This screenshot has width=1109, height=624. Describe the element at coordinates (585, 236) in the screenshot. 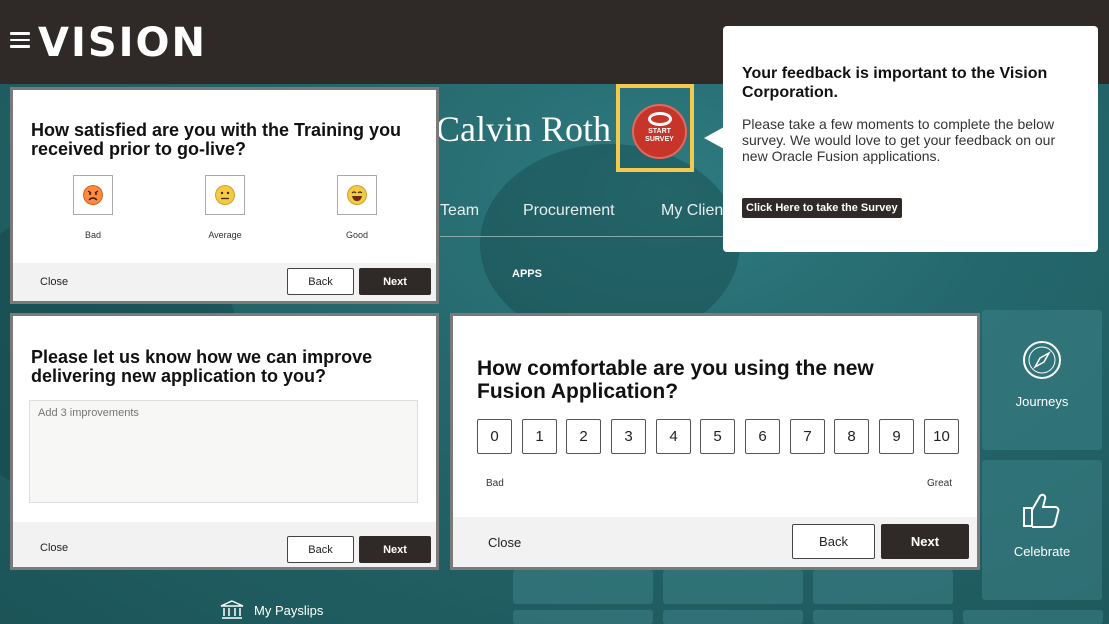

I see `tab-underline` at that location.